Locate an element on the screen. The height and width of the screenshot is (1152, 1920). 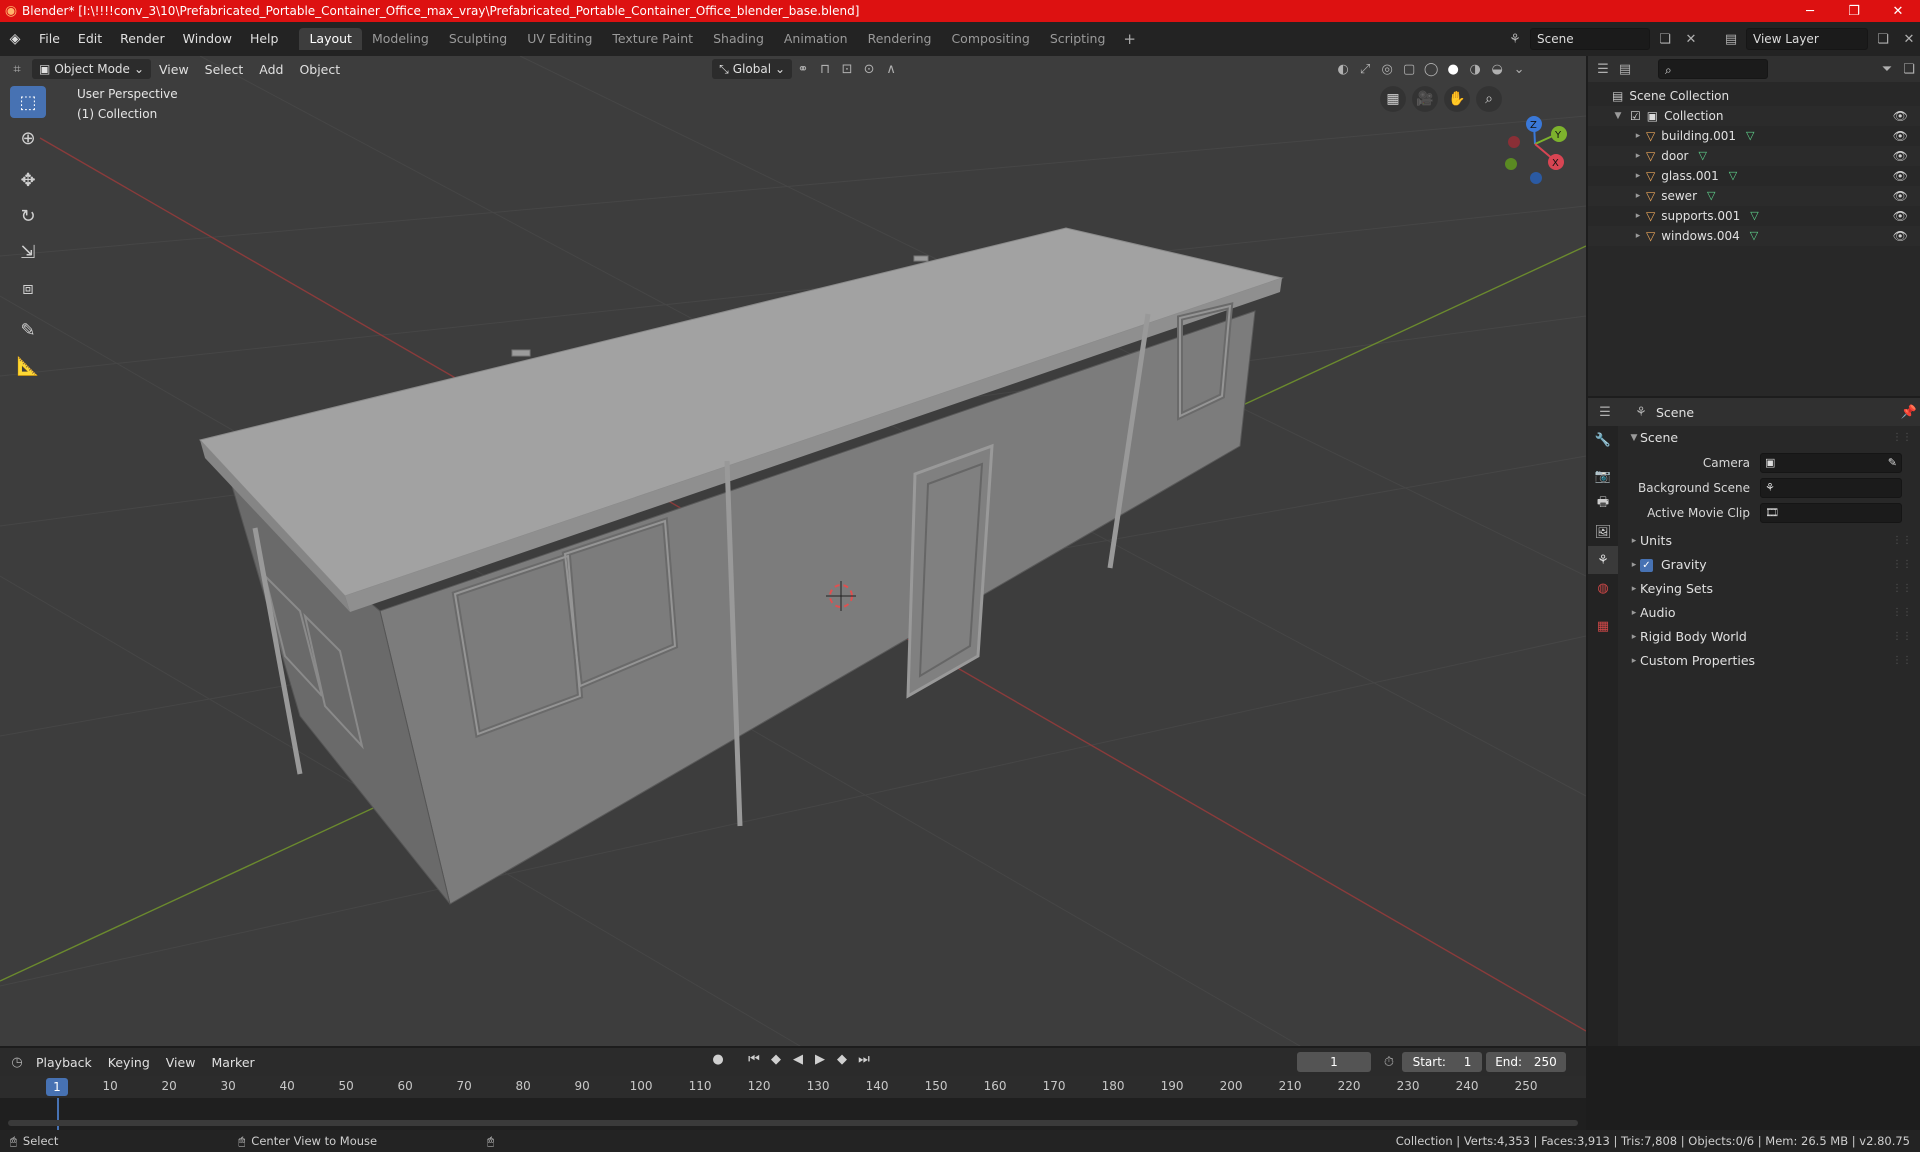
select-box-icon: ⬚ is located at coordinates (28, 102).